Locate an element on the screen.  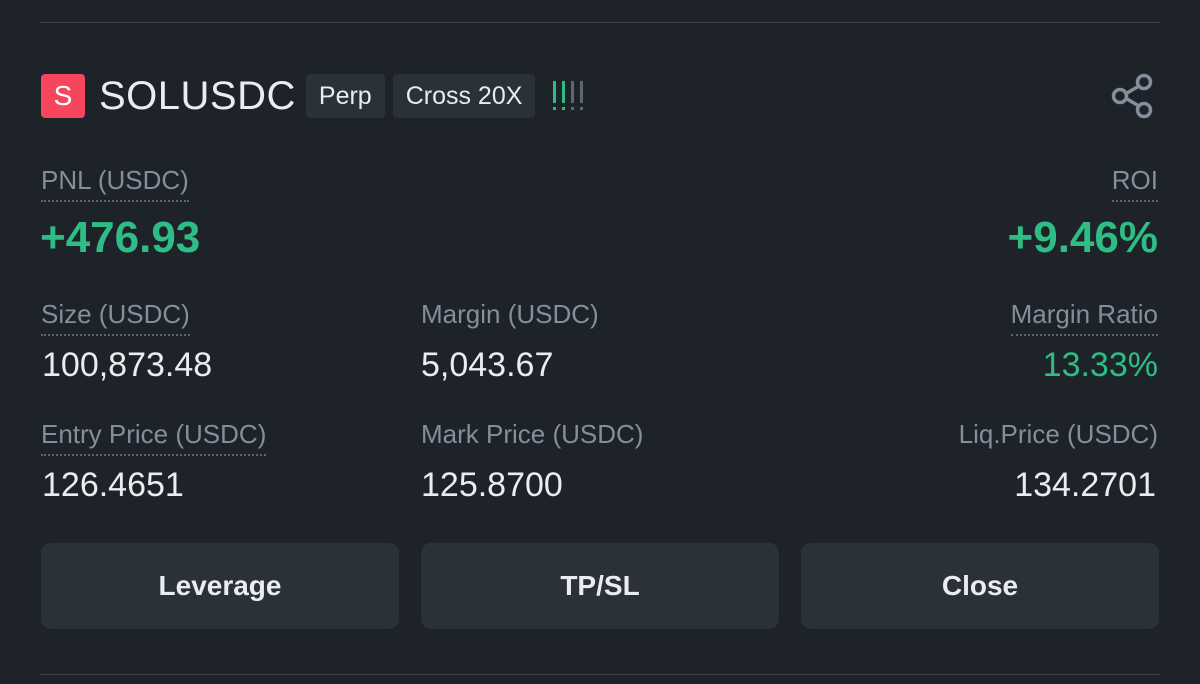
contract-type-tag: Perp is located at coordinates (345, 96).